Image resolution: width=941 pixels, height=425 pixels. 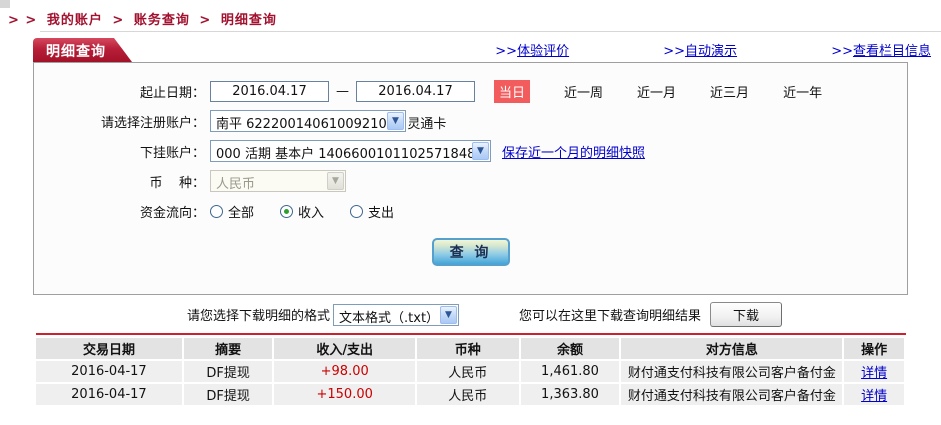 I want to click on top-links: >>体验评价 >>自动演示 >>查看栏目信息, so click(x=668, y=49).